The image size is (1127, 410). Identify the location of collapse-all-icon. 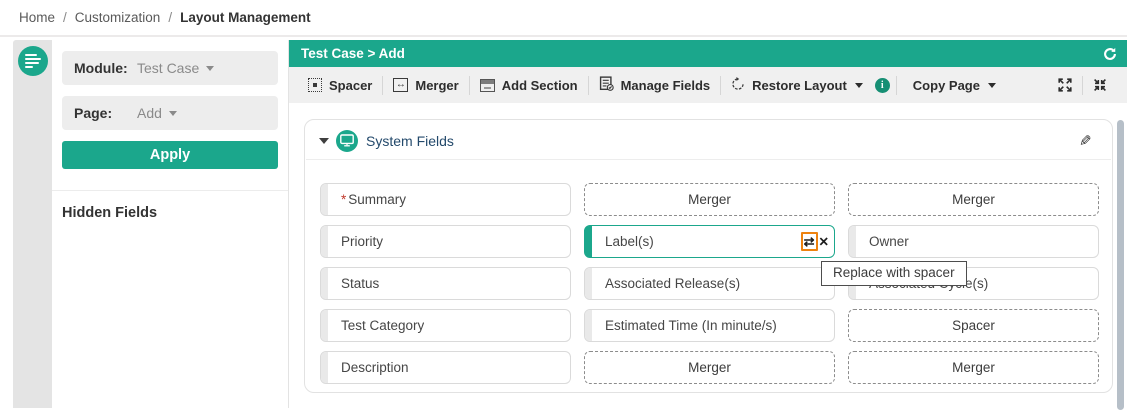
(1100, 85).